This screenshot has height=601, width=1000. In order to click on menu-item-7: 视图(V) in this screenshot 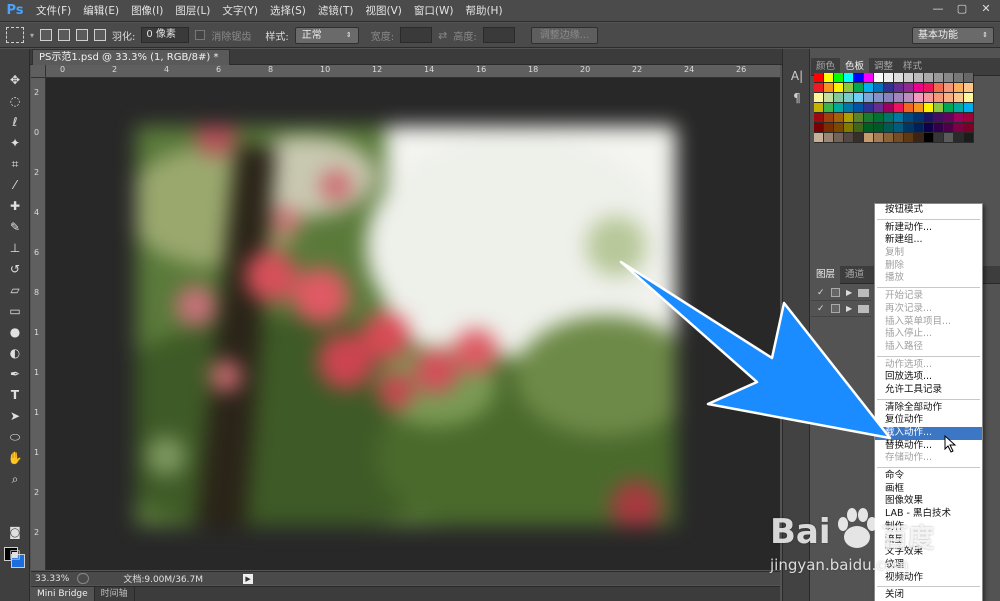, I will do `click(383, 11)`.